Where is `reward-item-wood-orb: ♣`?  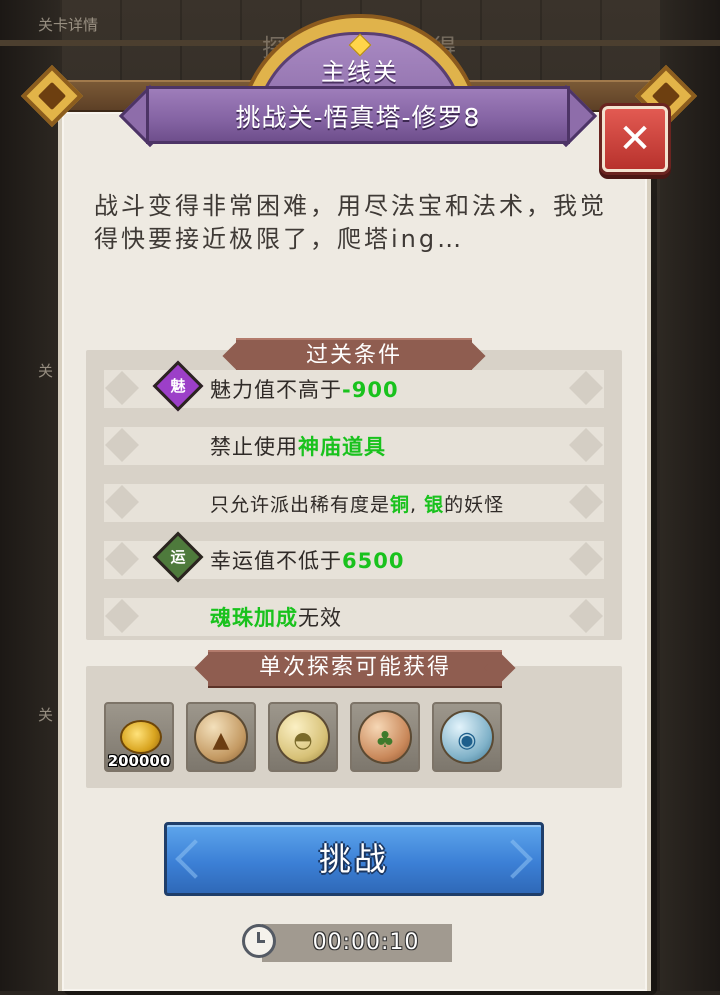 reward-item-wood-orb: ♣ is located at coordinates (385, 737).